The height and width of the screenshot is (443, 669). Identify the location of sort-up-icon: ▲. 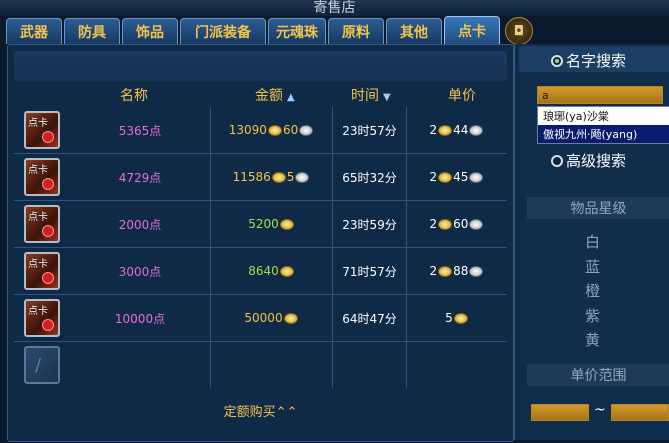
(291, 97).